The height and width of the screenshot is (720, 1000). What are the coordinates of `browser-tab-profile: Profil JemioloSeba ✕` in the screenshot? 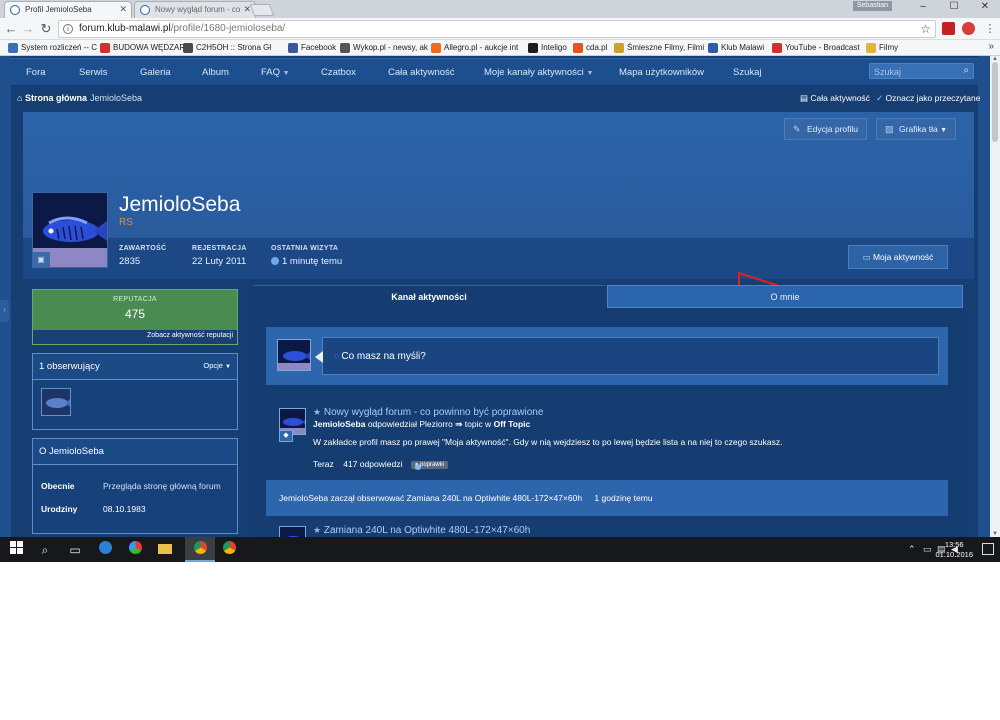 It's located at (68, 9).